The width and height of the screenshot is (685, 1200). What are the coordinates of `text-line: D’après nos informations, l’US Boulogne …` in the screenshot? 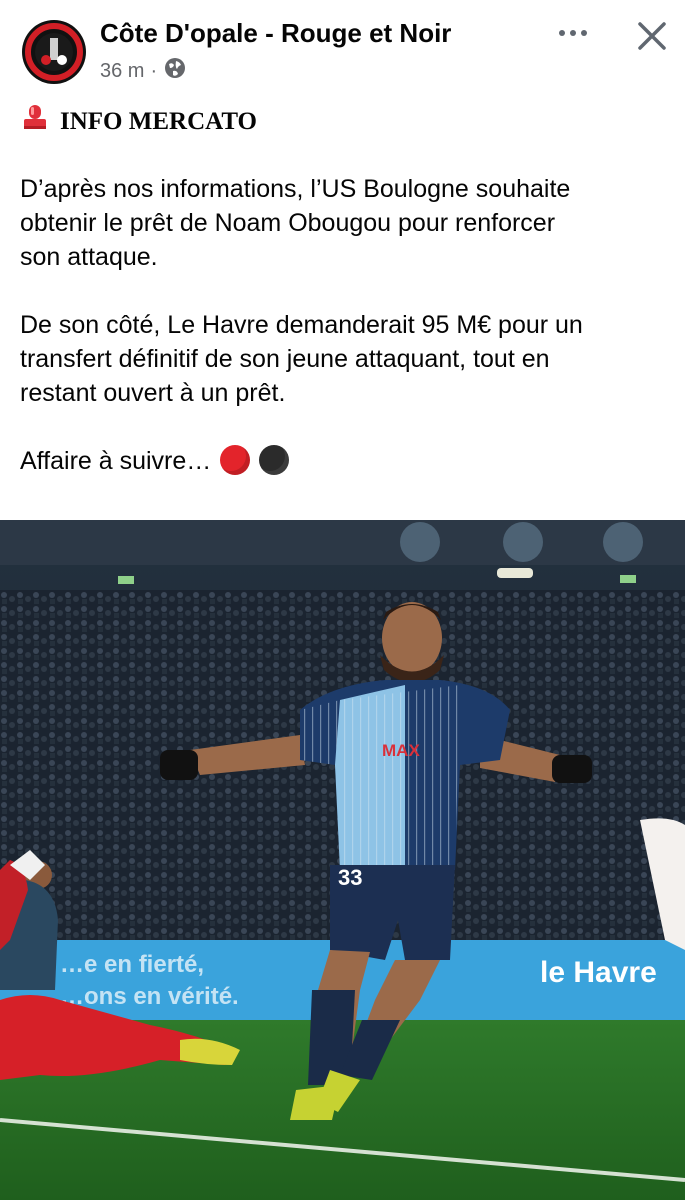 It's located at (295, 189).